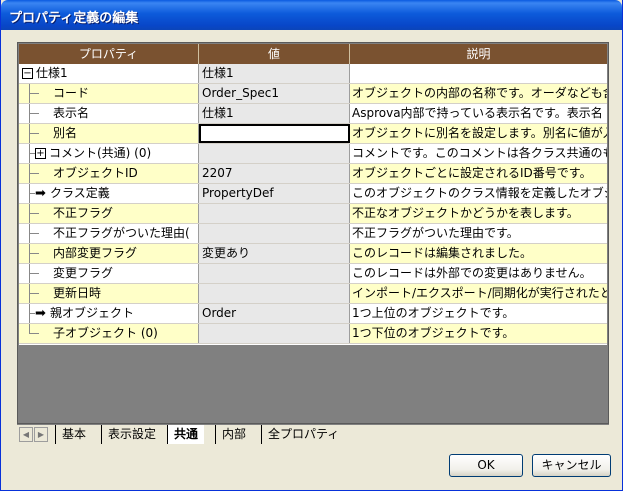 This screenshot has width=623, height=491. What do you see at coordinates (92, 313) in the screenshot?
I see `property-name: 親オブジェクト` at bounding box center [92, 313].